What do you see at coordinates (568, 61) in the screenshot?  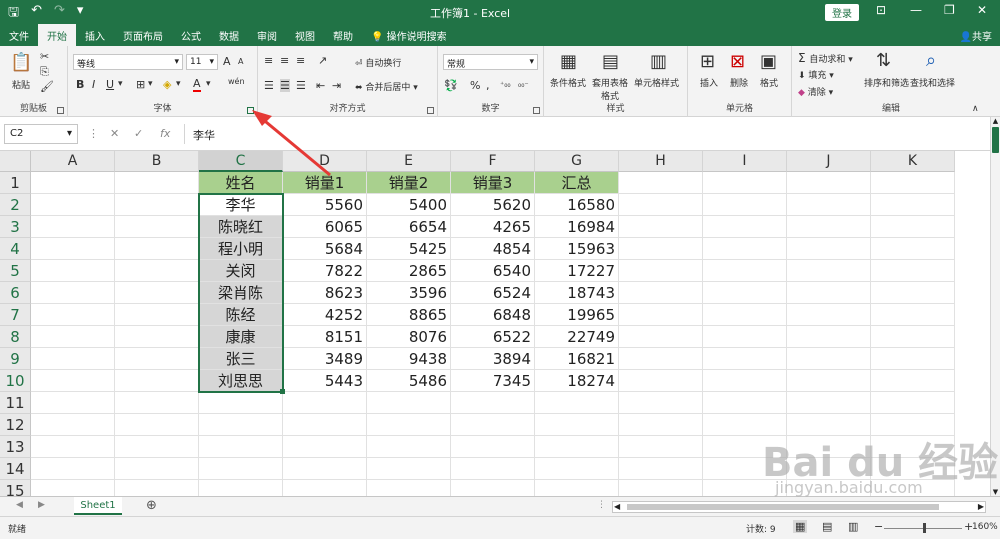 I see `conditional-format-icon: ▦` at bounding box center [568, 61].